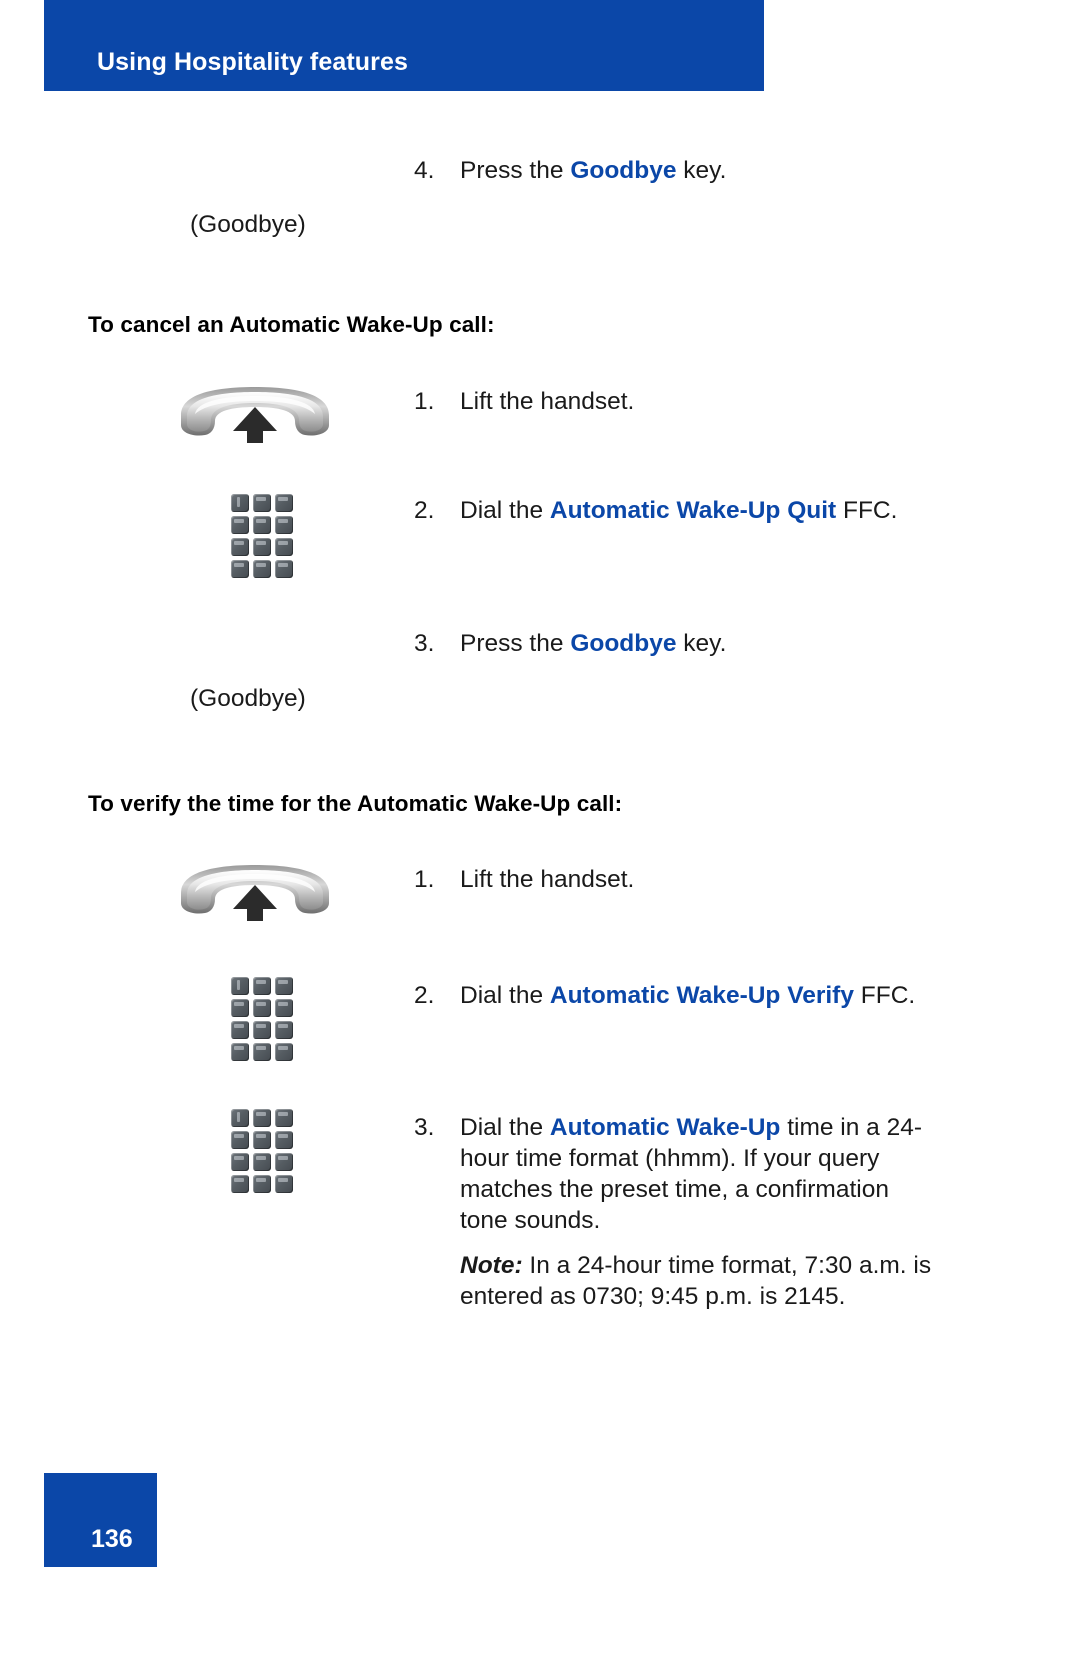 This screenshot has height=1669, width=1080. What do you see at coordinates (100, 1520) in the screenshot?
I see `footer-page-box: 136` at bounding box center [100, 1520].